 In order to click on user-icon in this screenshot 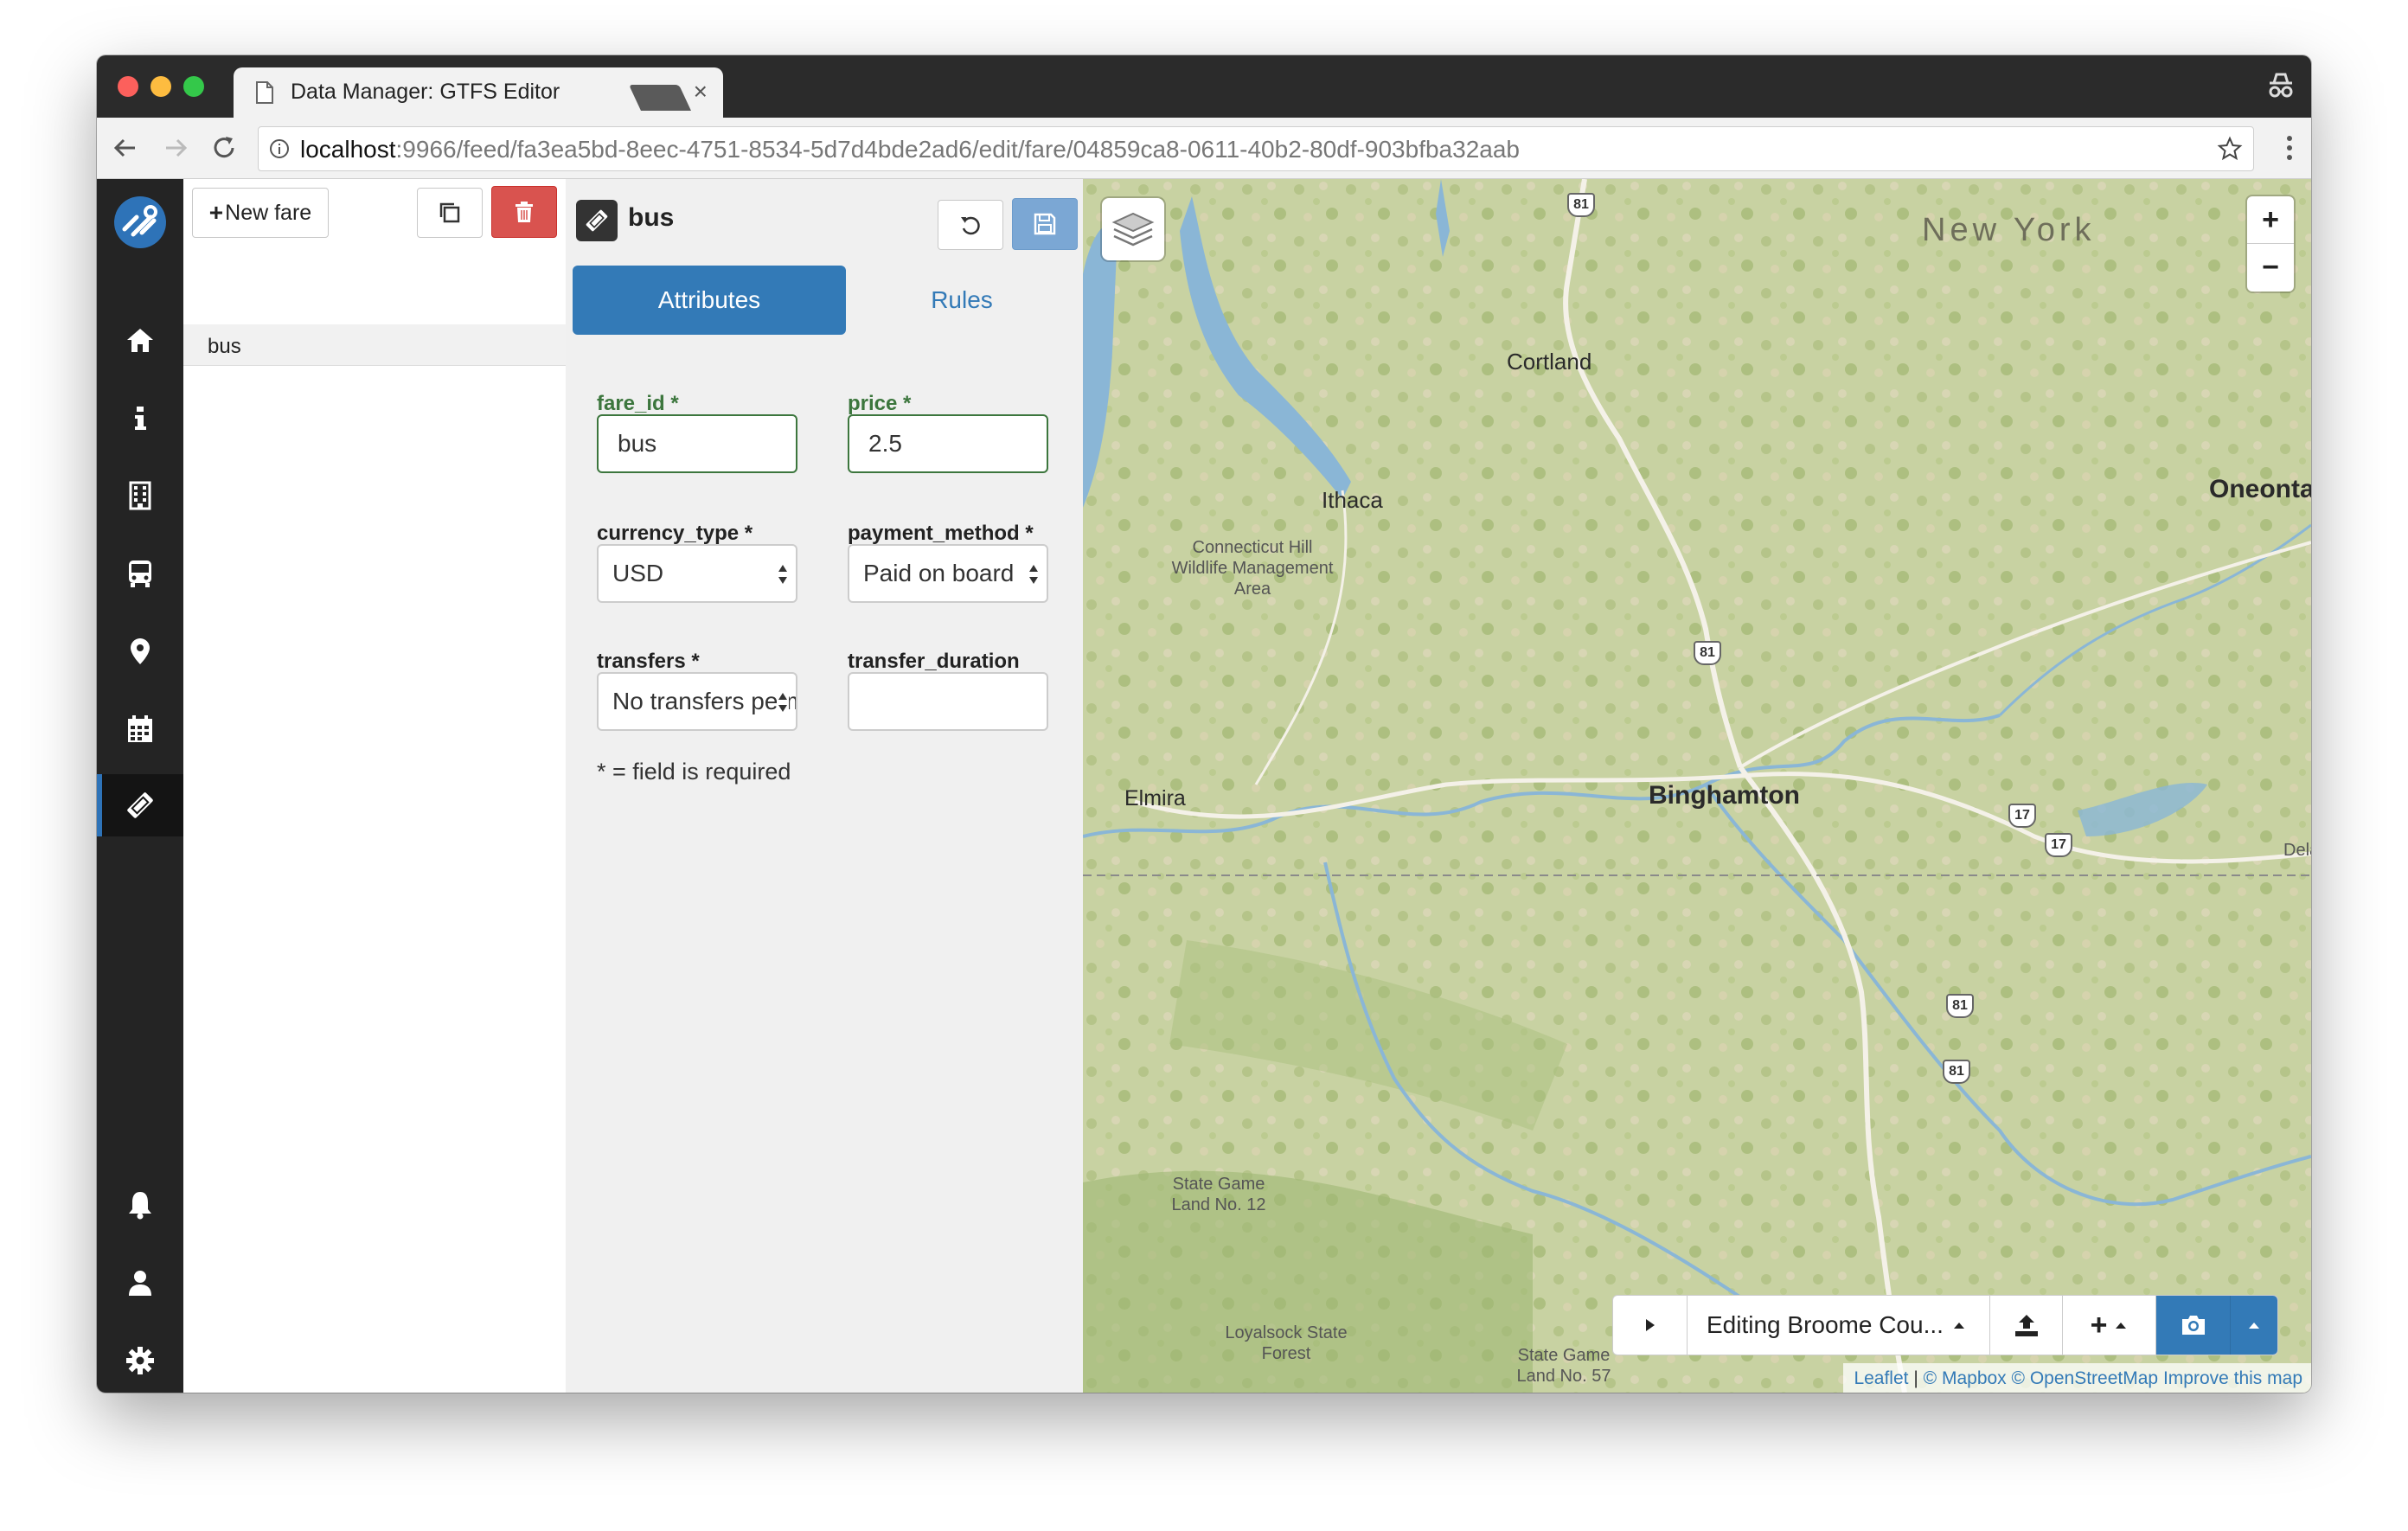, I will do `click(140, 1283)`.